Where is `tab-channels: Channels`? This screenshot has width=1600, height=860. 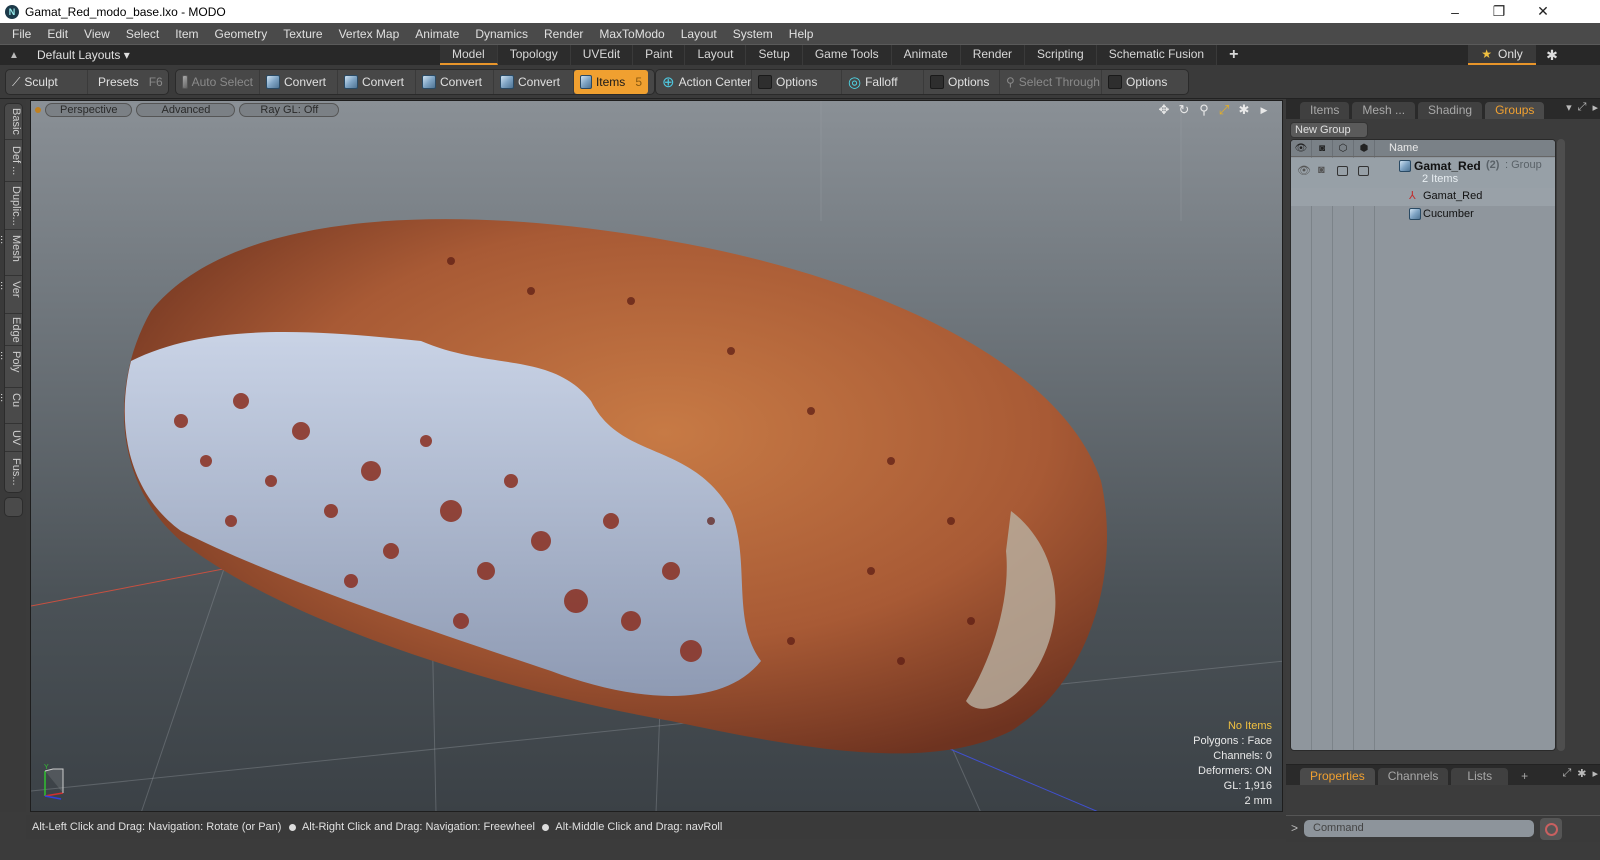
tab-channels: Channels is located at coordinates (1413, 776).